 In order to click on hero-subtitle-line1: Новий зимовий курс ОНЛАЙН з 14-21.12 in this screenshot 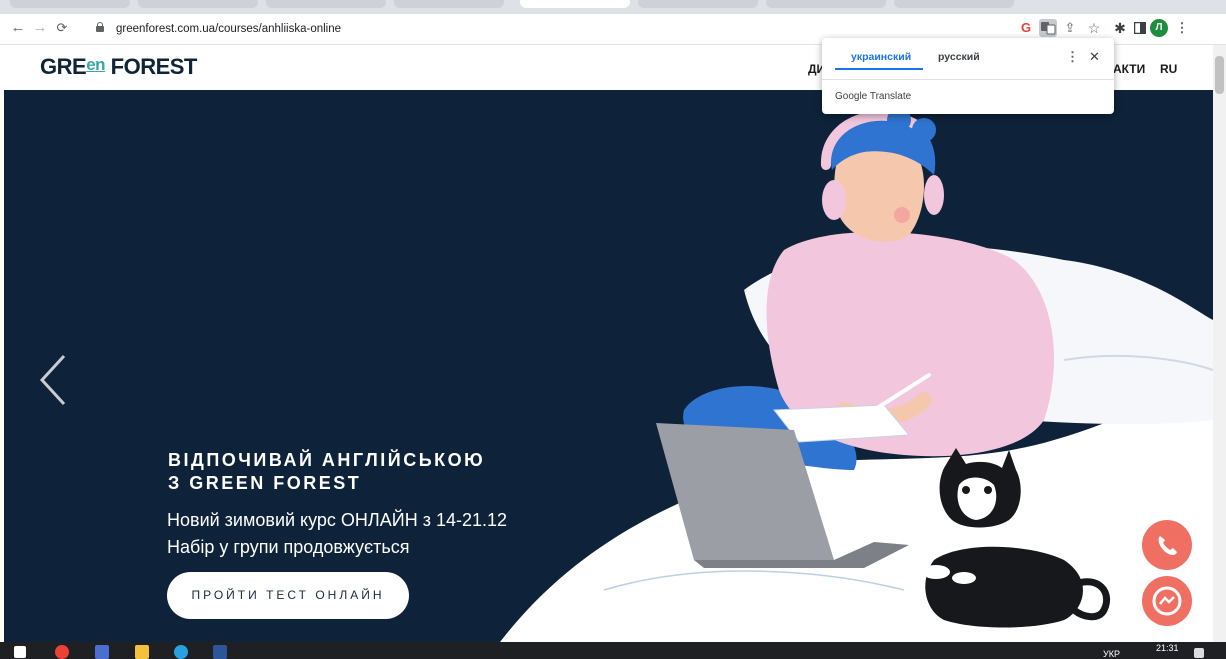, I will do `click(337, 520)`.